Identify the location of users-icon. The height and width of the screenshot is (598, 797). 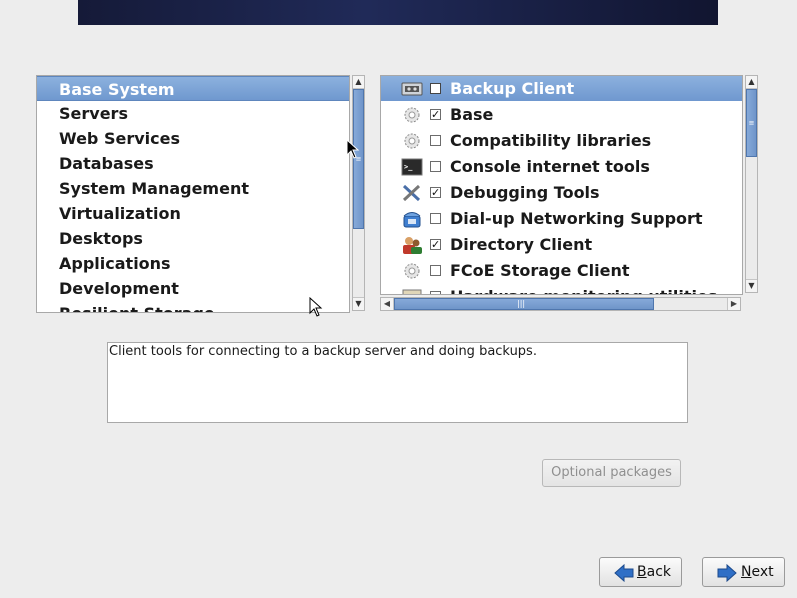
(412, 245).